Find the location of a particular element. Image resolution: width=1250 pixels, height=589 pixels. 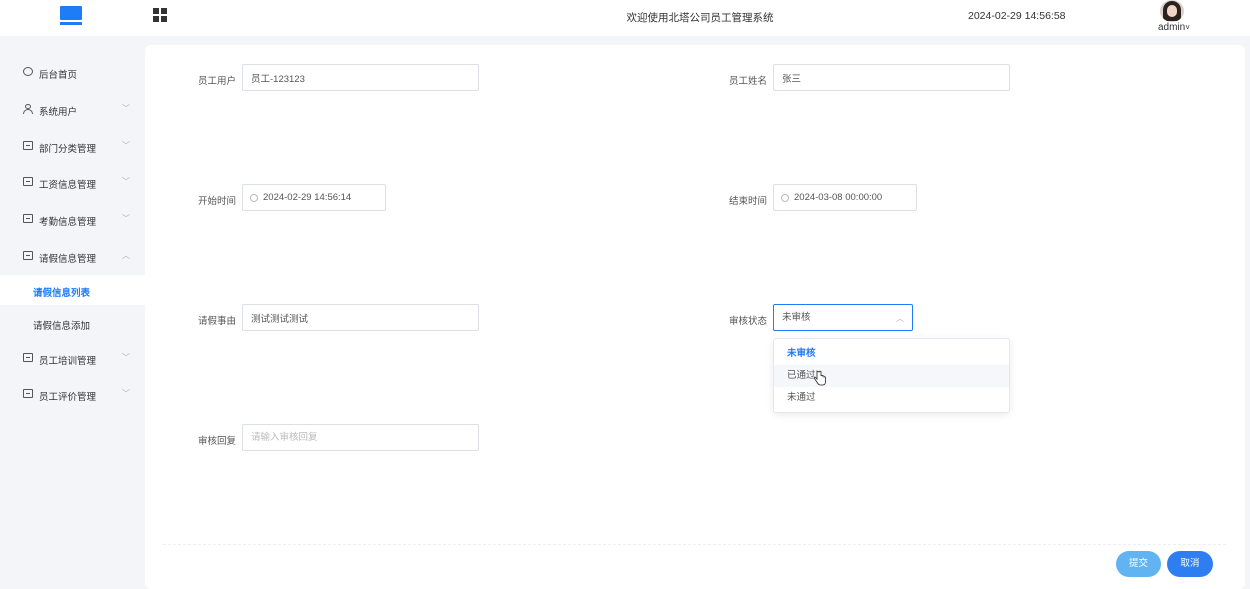

sidebar-item-training: 员工培训管理 ﹀ is located at coordinates (72, 358).